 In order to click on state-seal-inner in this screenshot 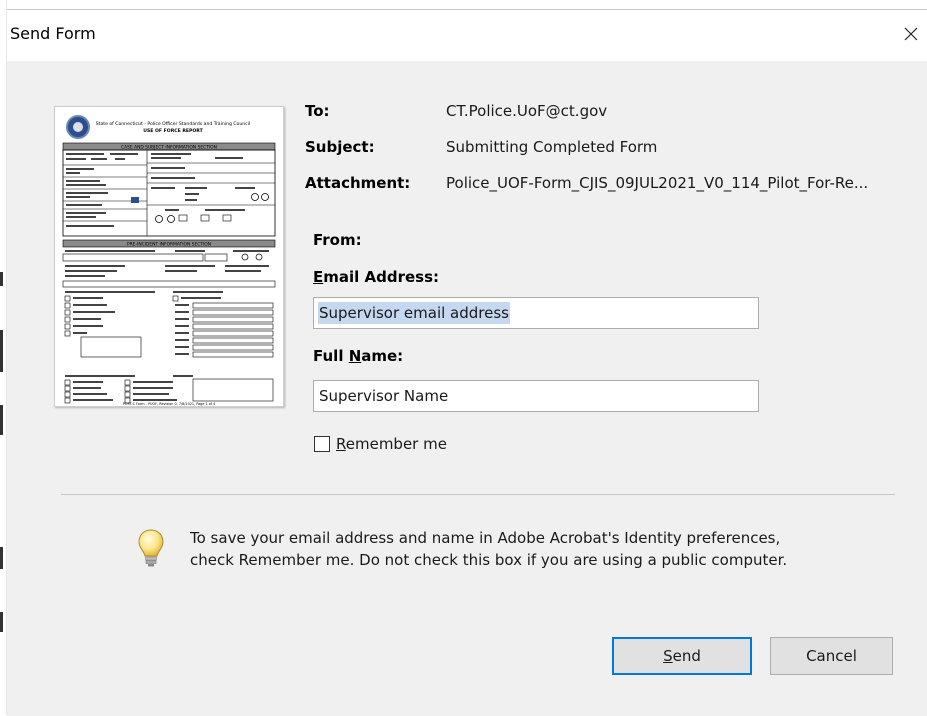, I will do `click(78, 127)`.